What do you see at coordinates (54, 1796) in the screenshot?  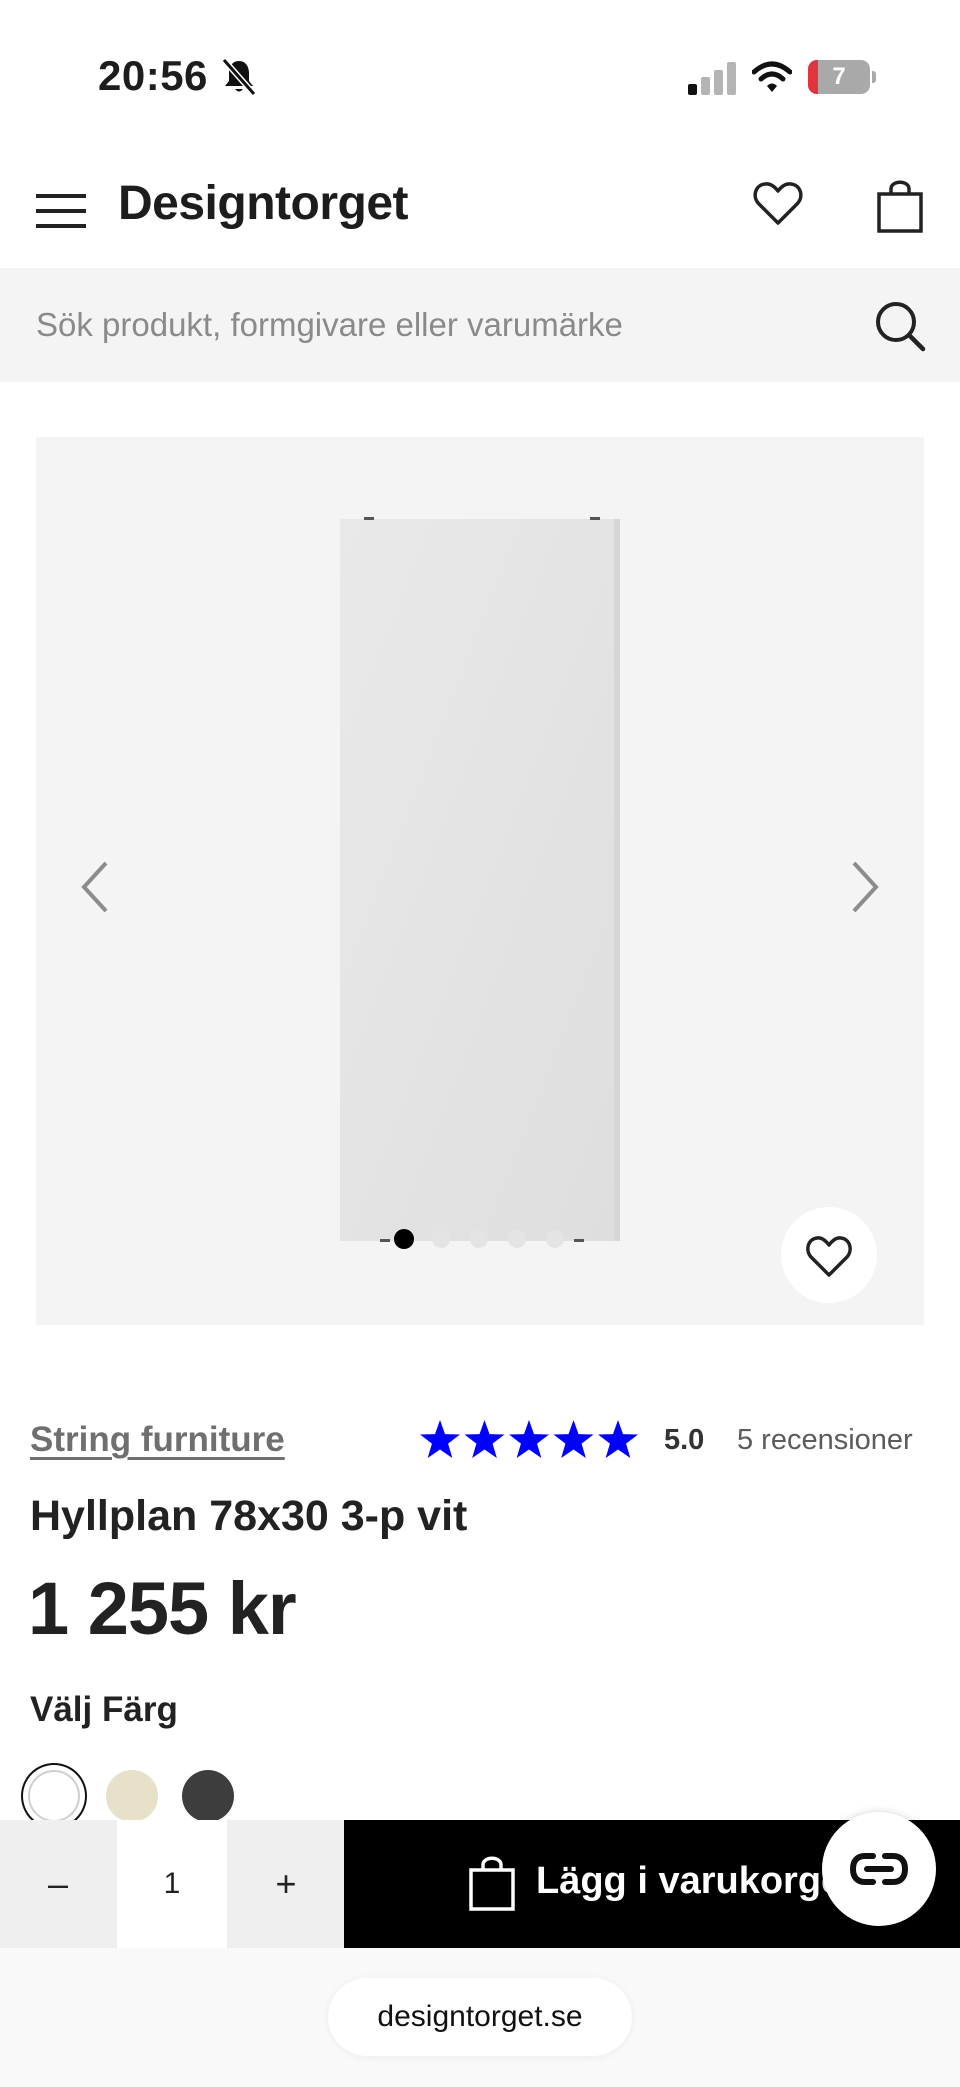 I see `color-swatch-white` at bounding box center [54, 1796].